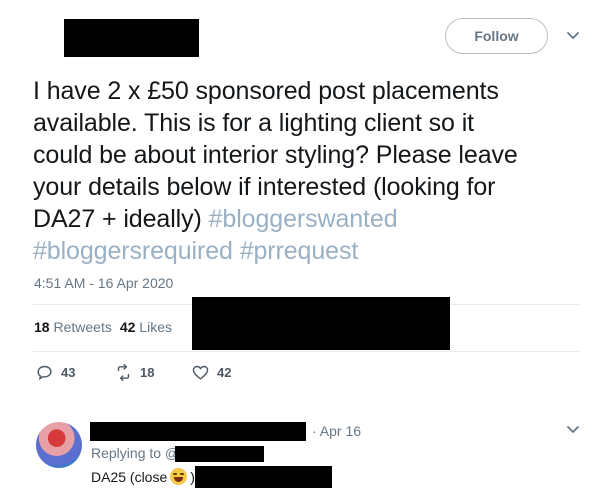 The height and width of the screenshot is (498, 600). What do you see at coordinates (44, 372) in the screenshot?
I see `reply-icon` at bounding box center [44, 372].